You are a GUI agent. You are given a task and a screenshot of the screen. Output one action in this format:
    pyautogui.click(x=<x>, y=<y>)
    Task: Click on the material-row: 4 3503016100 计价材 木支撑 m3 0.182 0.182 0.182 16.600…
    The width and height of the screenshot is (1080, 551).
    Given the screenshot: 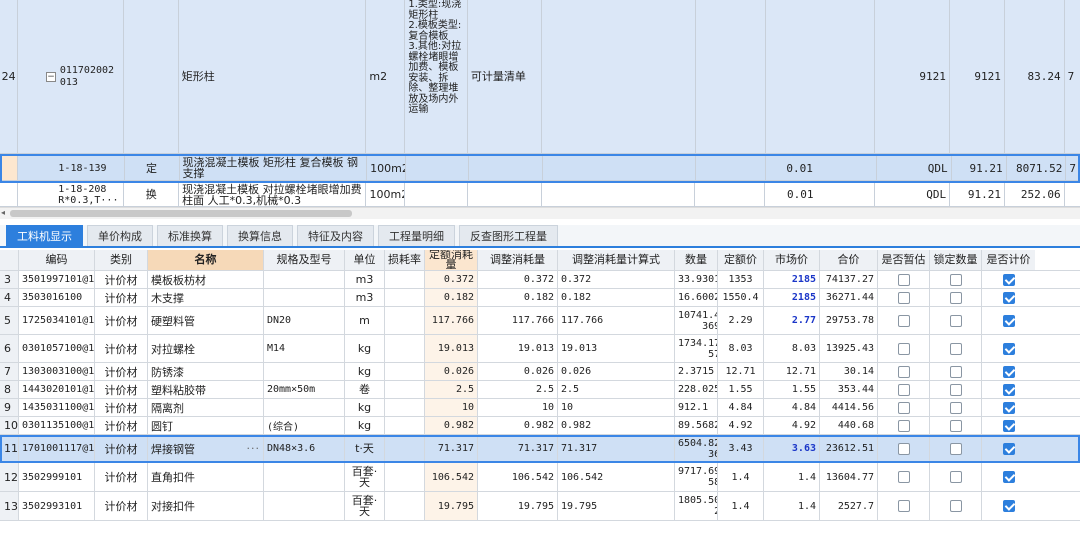 What is the action you would take?
    pyautogui.click(x=540, y=298)
    